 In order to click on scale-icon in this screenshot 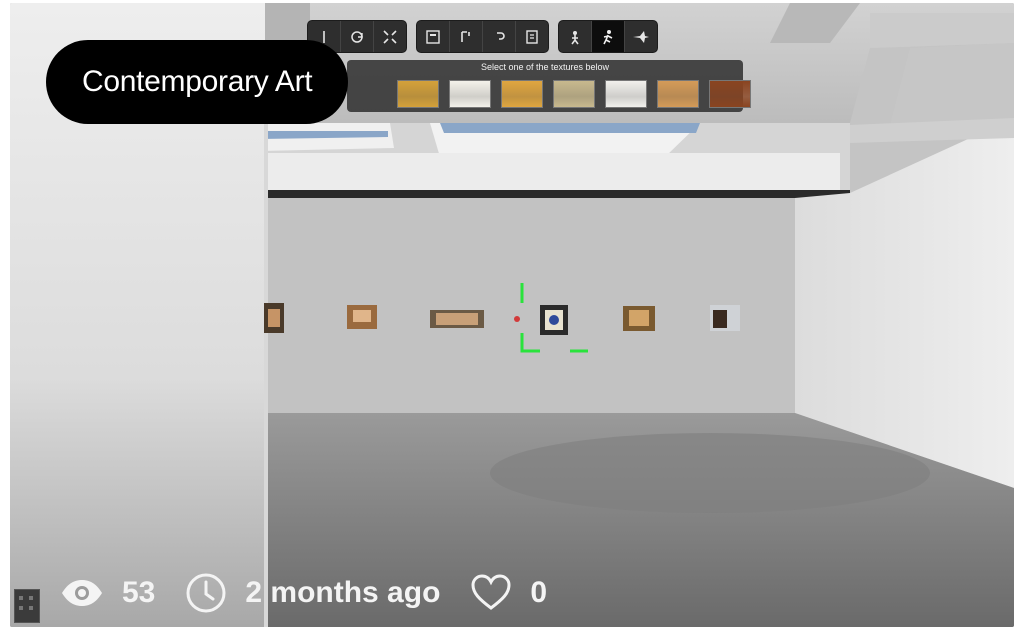, I will do `click(390, 36)`.